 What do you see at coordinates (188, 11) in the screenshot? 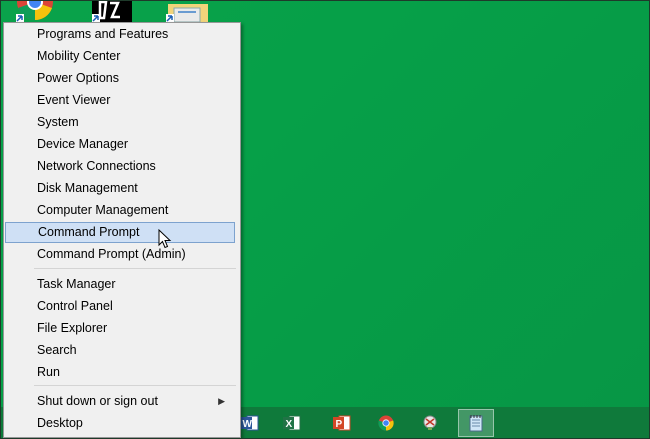
I see `desktop-folder-icon` at bounding box center [188, 11].